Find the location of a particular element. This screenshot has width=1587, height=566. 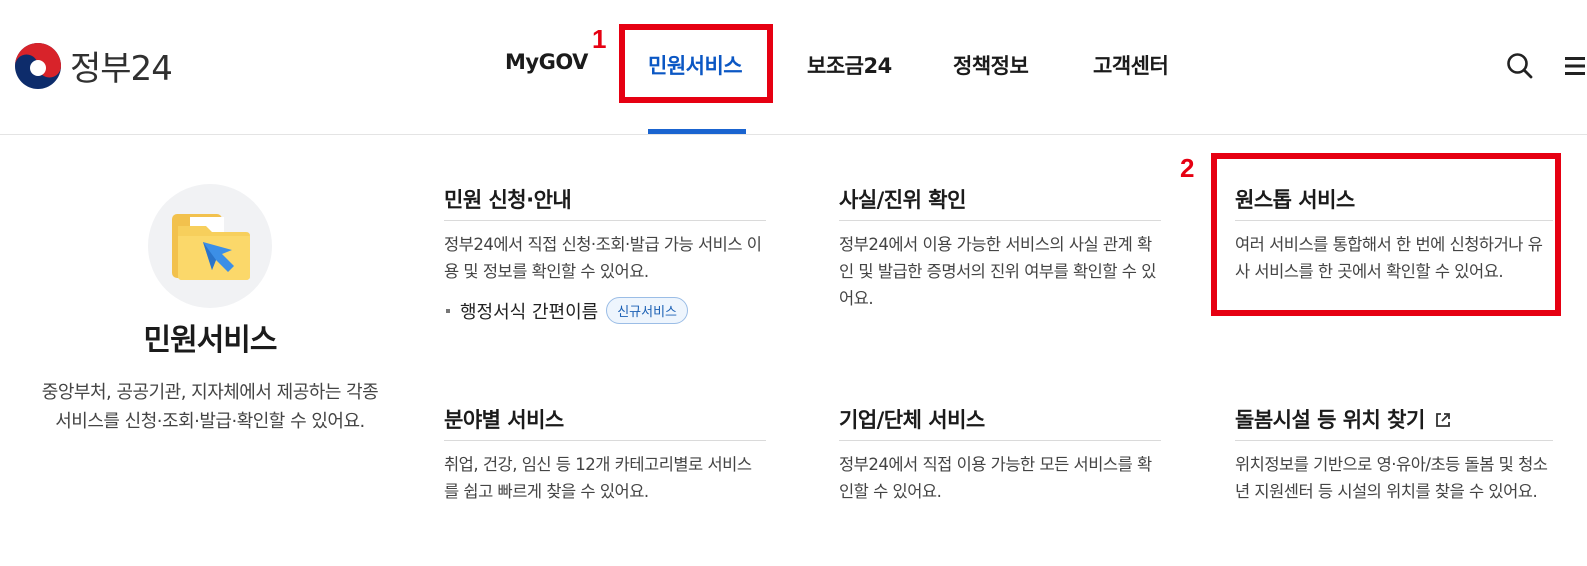

nav-policy-info: 정책정보 is located at coordinates (991, 65).